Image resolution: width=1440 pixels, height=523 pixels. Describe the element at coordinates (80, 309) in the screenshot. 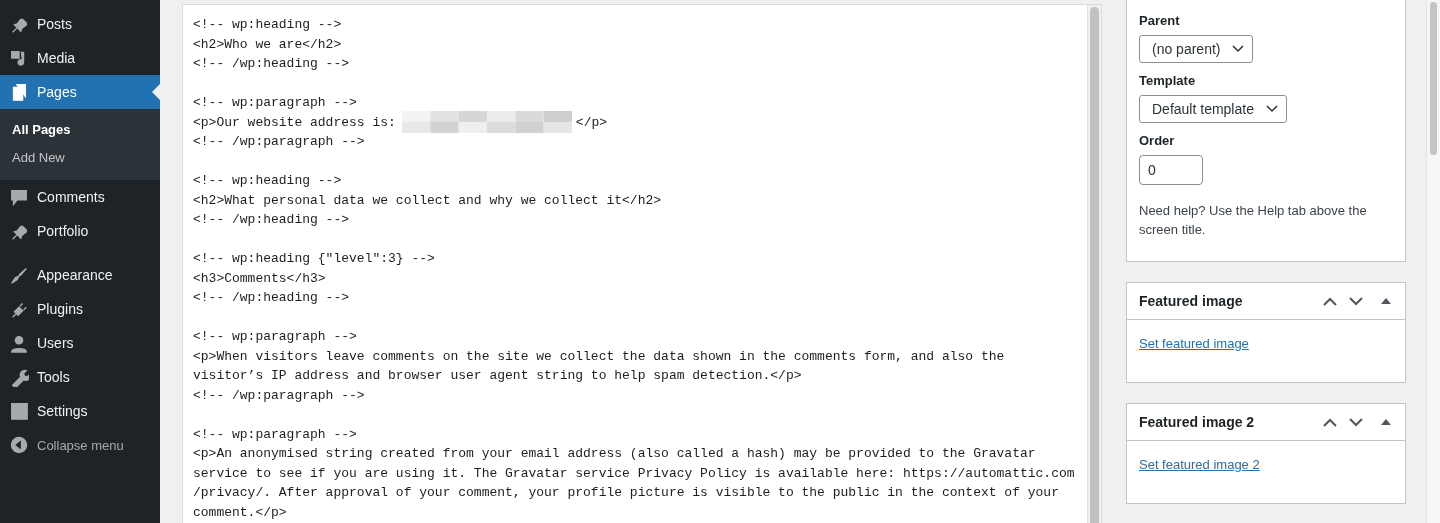

I see `sidebar-item: Plugins` at that location.